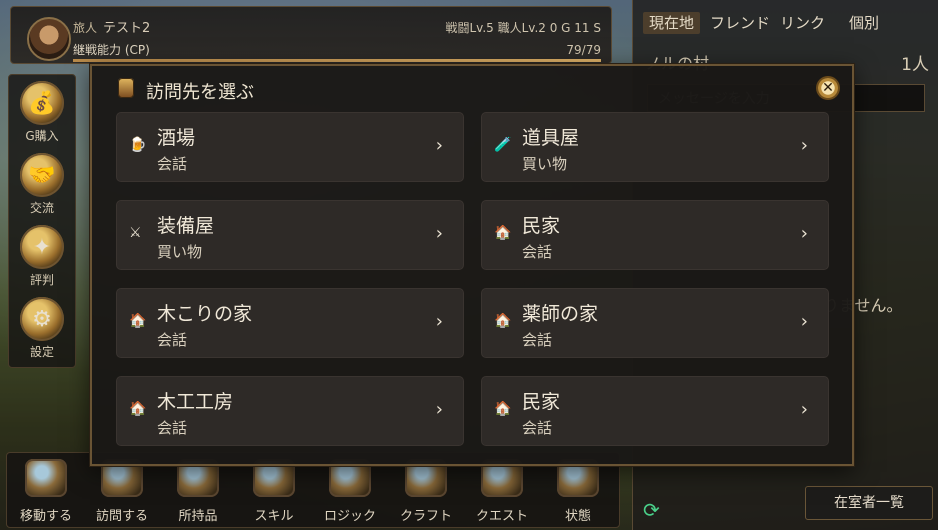 Image resolution: width=938 pixels, height=530 pixels. I want to click on tab-private: 個別, so click(864, 23).